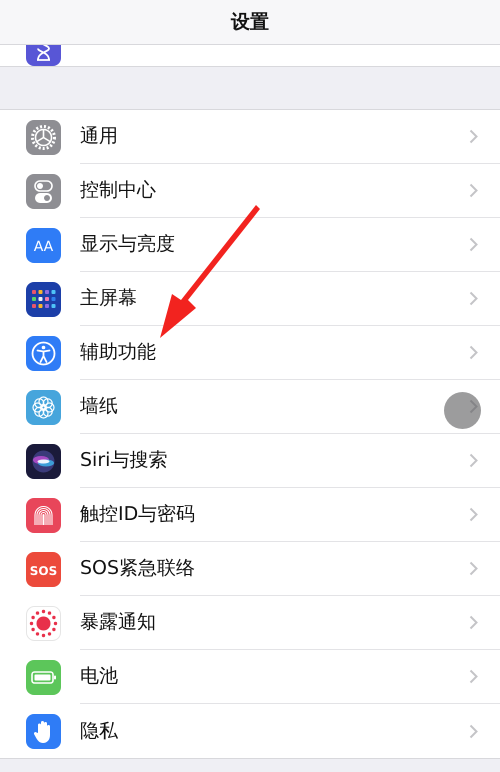  Describe the element at coordinates (138, 569) in the screenshot. I see `row-label: SOS紧急联络` at that location.